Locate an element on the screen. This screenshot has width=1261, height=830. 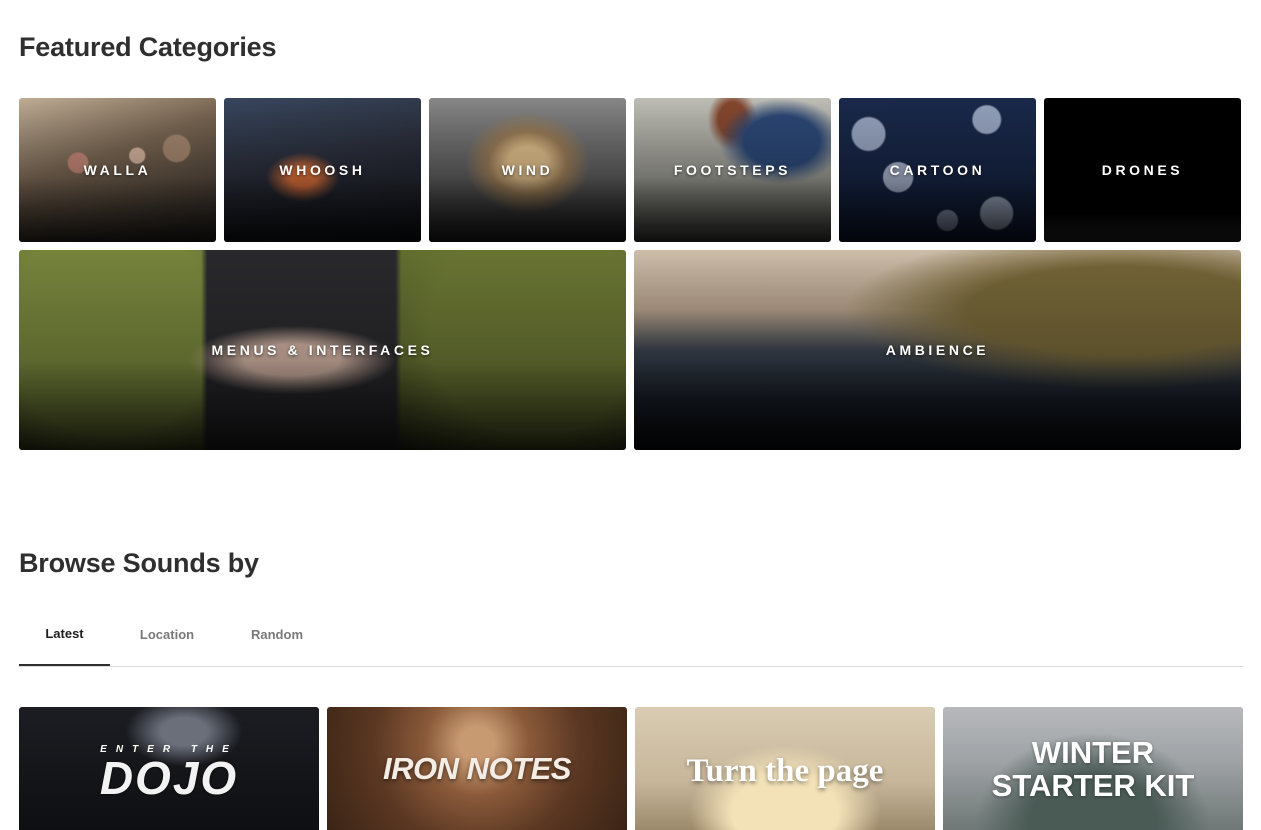
tab-random: Random is located at coordinates (277, 634).